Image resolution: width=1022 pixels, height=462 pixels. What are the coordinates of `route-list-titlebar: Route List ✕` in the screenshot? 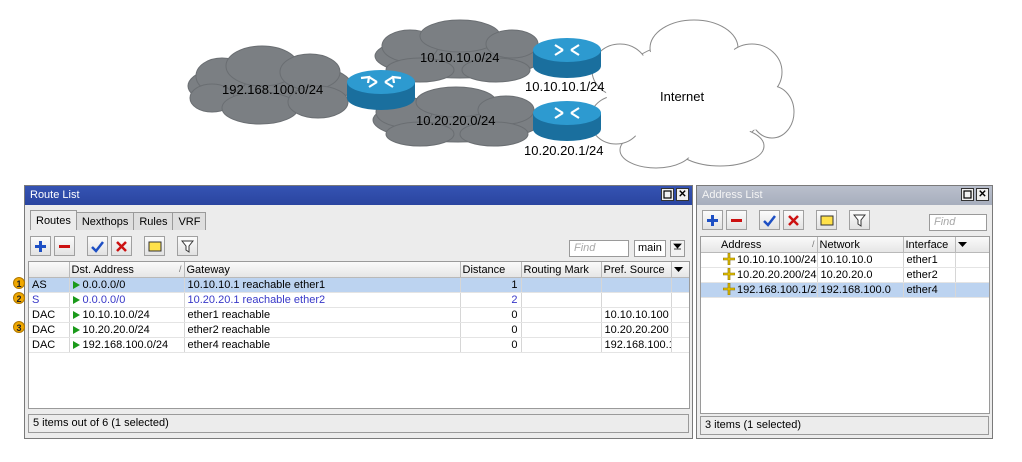 It's located at (358, 195).